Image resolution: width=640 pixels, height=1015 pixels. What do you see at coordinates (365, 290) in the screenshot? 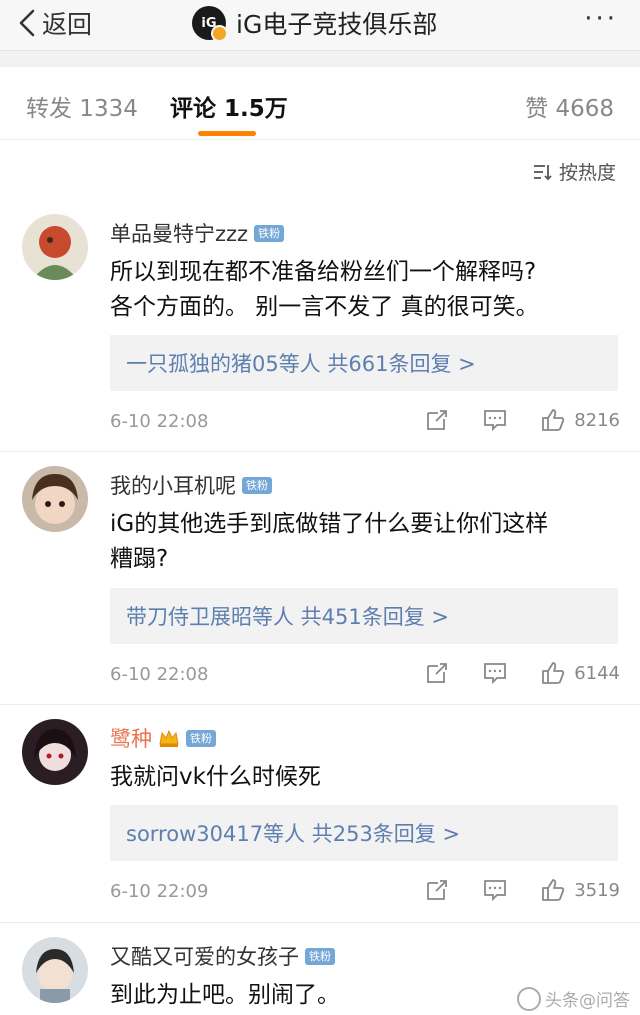
I see `comment-text: 所以到现在都不准备给粉丝们一个解释吗? 各个方面的。 别一言不发了 真的很可笑。` at bounding box center [365, 290].